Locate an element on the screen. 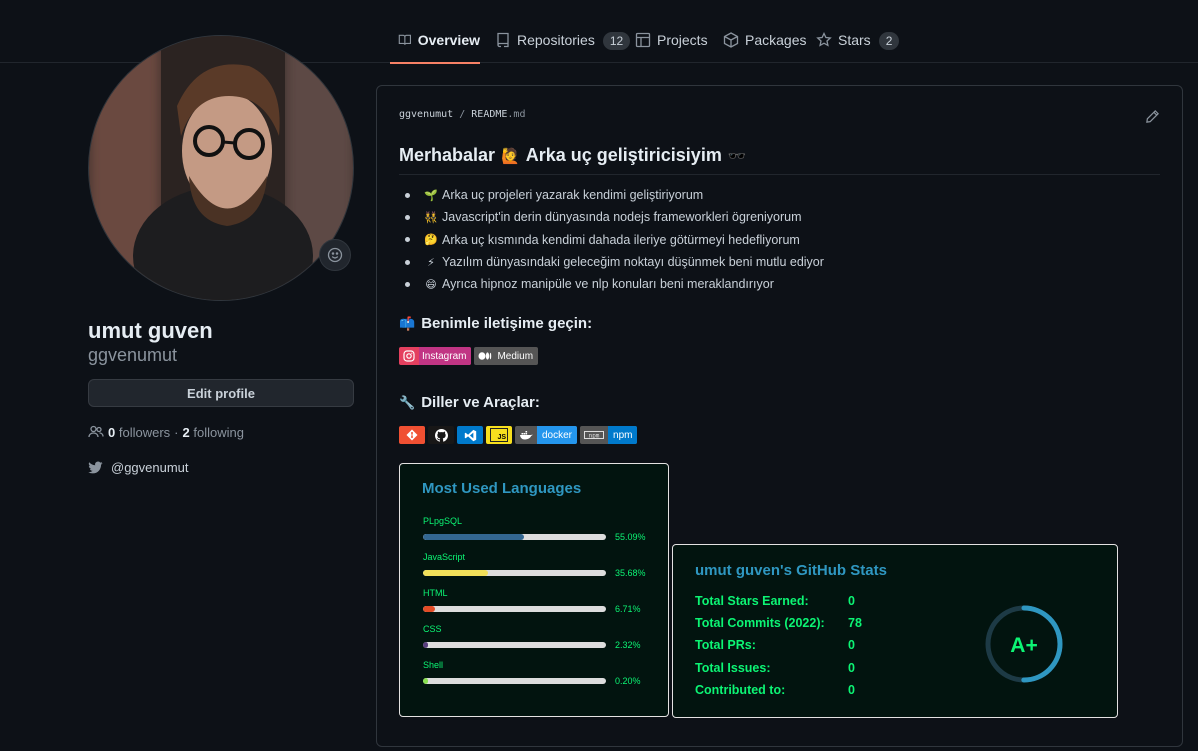 The width and height of the screenshot is (1198, 751). wrench-emoji: 🔧 is located at coordinates (407, 402).